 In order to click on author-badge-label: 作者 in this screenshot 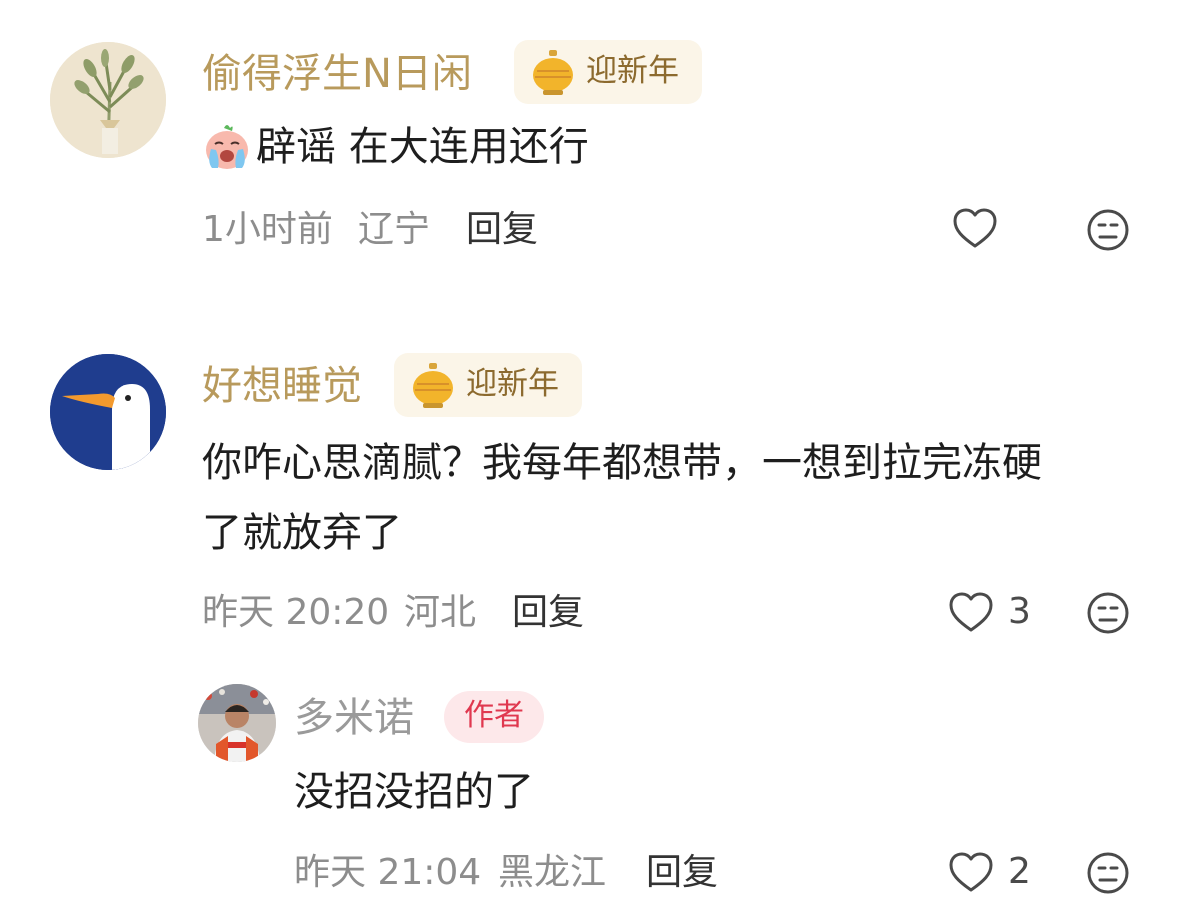, I will do `click(494, 715)`.